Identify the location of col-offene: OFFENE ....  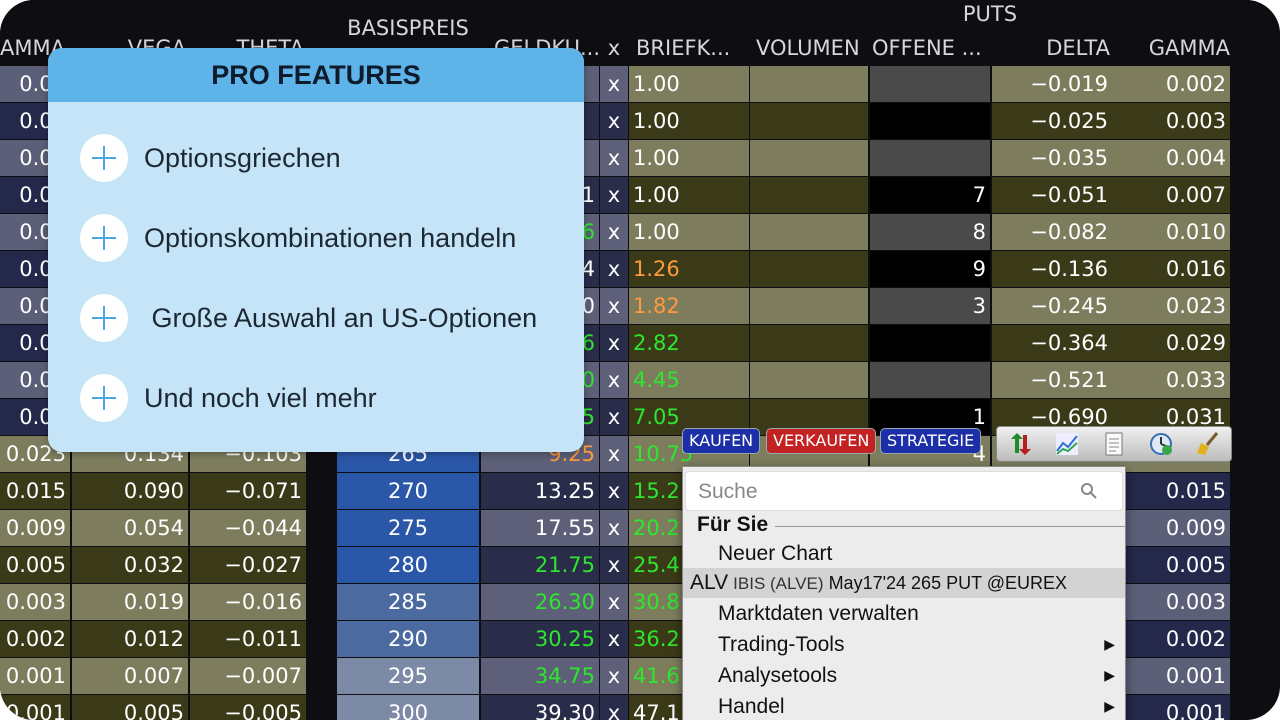
(932, 48).